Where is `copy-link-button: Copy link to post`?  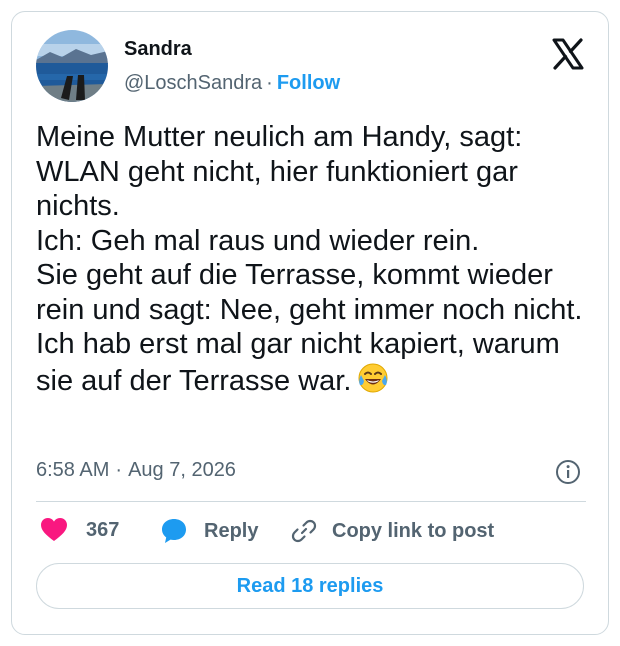
copy-link-button: Copy link to post is located at coordinates (392, 531).